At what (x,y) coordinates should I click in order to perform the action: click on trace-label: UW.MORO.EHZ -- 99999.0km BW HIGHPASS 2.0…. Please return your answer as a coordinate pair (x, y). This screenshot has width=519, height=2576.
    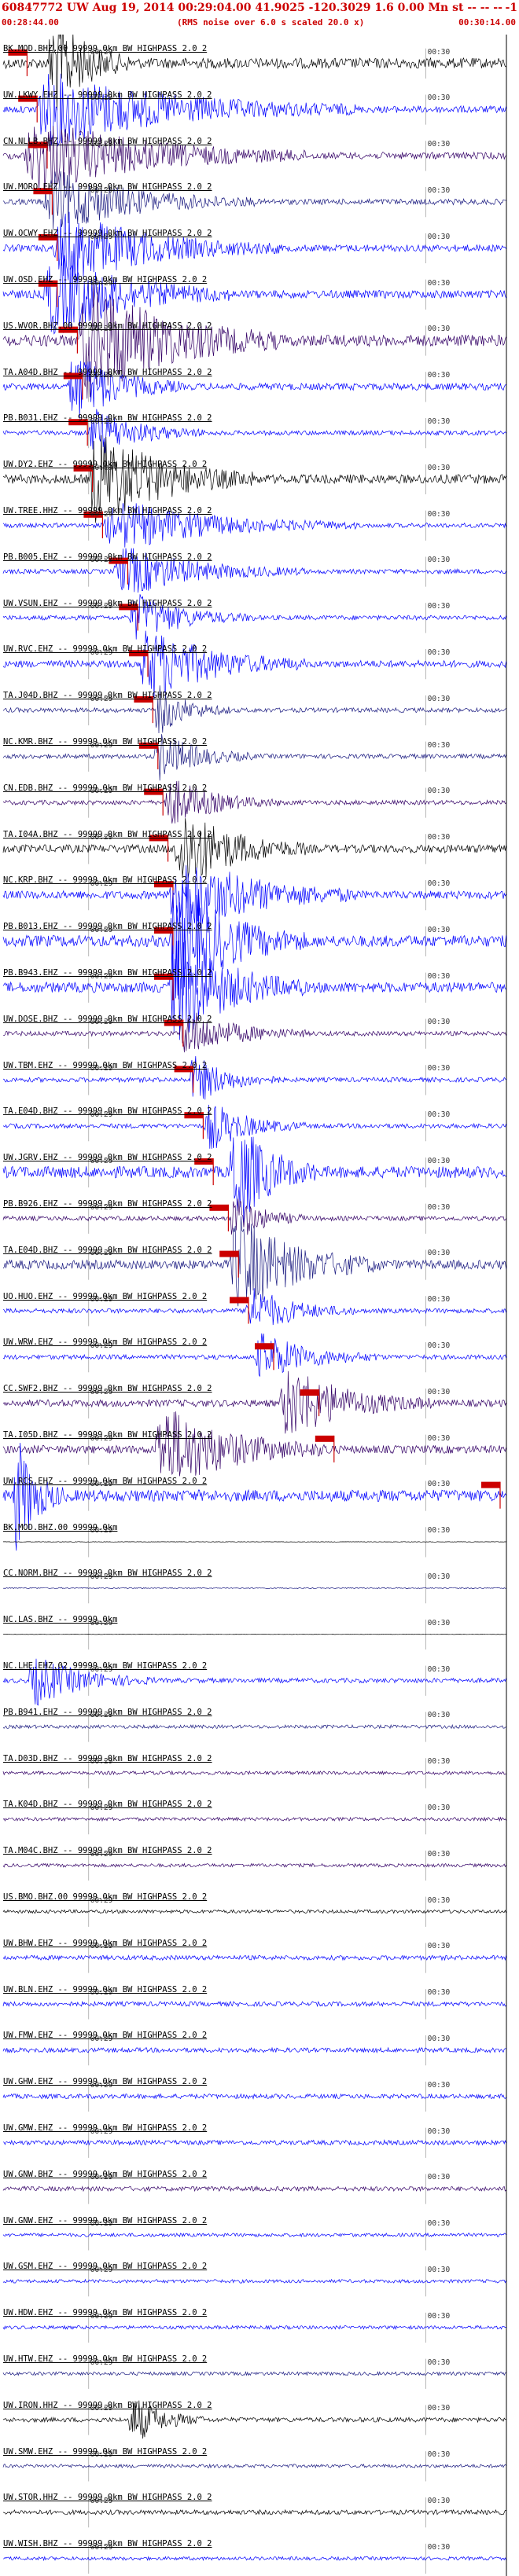
    Looking at the image, I should click on (108, 187).